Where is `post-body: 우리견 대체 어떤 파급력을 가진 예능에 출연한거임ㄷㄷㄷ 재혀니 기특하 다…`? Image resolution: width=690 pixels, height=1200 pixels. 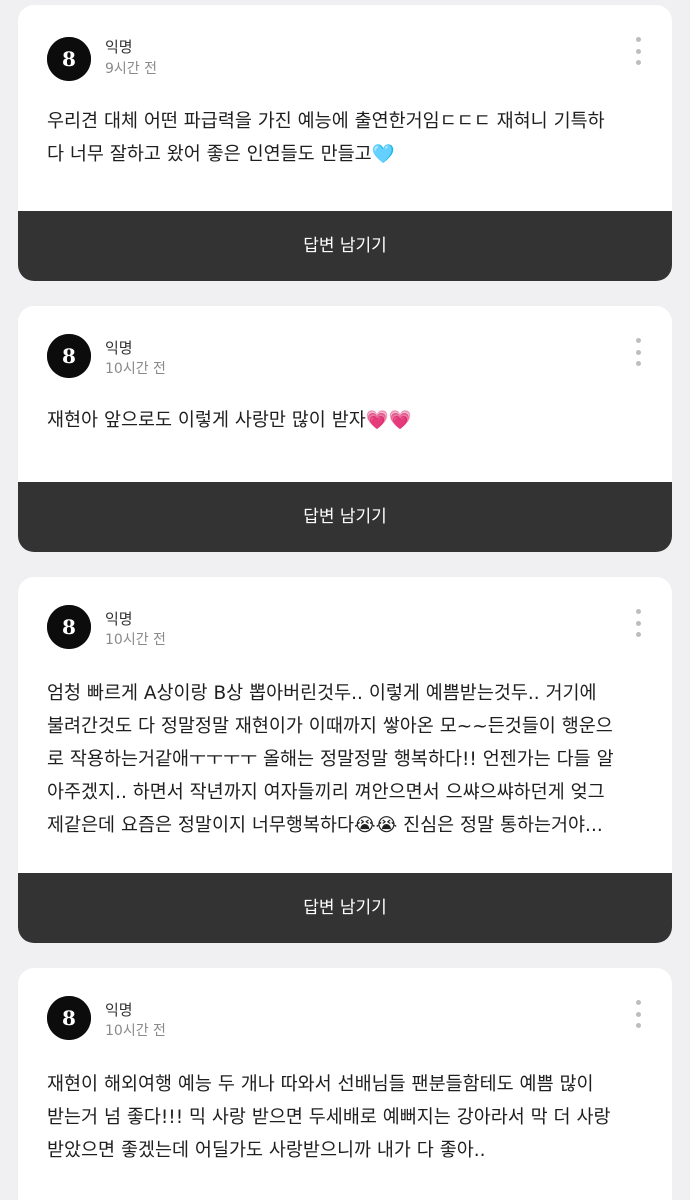 post-body: 우리견 대체 어떤 파급력을 가진 예능에 출연한거임ㄷㄷㄷ 재혀니 기특하 다… is located at coordinates (326, 138).